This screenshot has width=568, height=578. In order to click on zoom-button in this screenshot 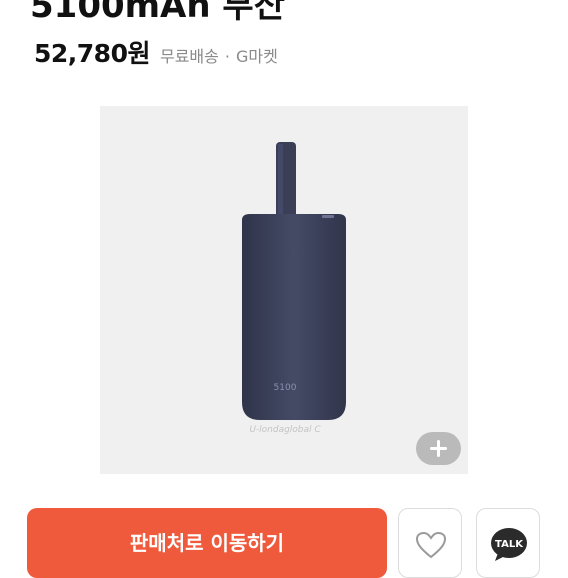, I will do `click(438, 448)`.